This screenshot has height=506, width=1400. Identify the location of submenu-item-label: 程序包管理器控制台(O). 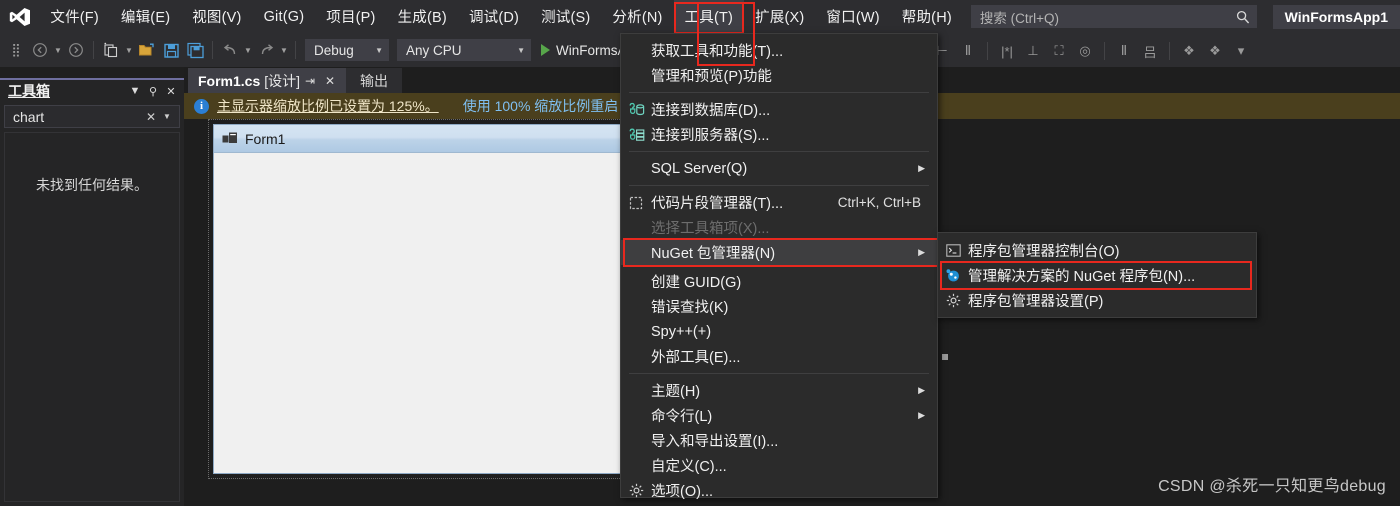
(1044, 252).